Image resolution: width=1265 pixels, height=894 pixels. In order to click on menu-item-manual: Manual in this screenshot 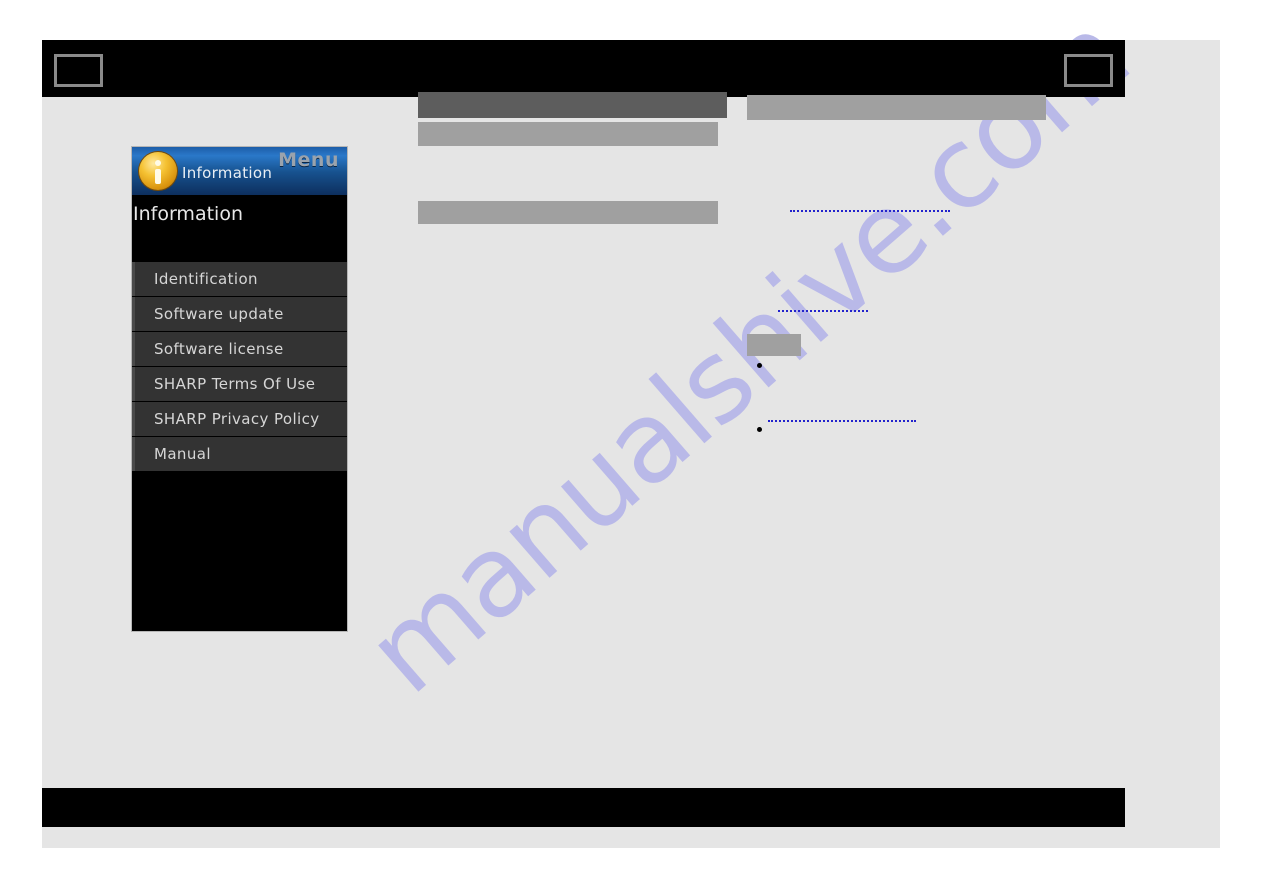, I will do `click(239, 454)`.